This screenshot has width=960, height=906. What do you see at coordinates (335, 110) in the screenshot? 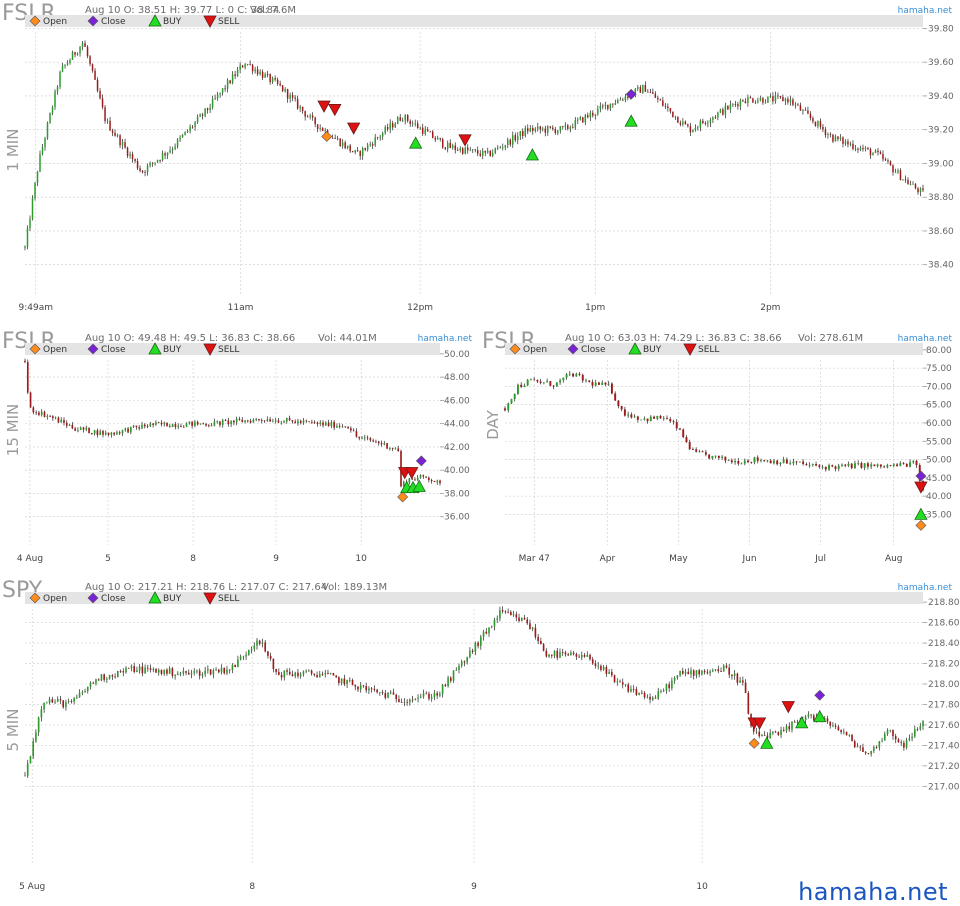
I see `sell-marker` at bounding box center [335, 110].